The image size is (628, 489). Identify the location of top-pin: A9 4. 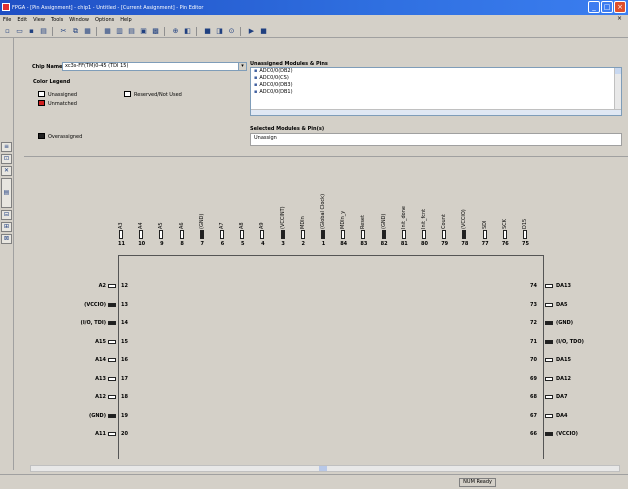
(262, 206).